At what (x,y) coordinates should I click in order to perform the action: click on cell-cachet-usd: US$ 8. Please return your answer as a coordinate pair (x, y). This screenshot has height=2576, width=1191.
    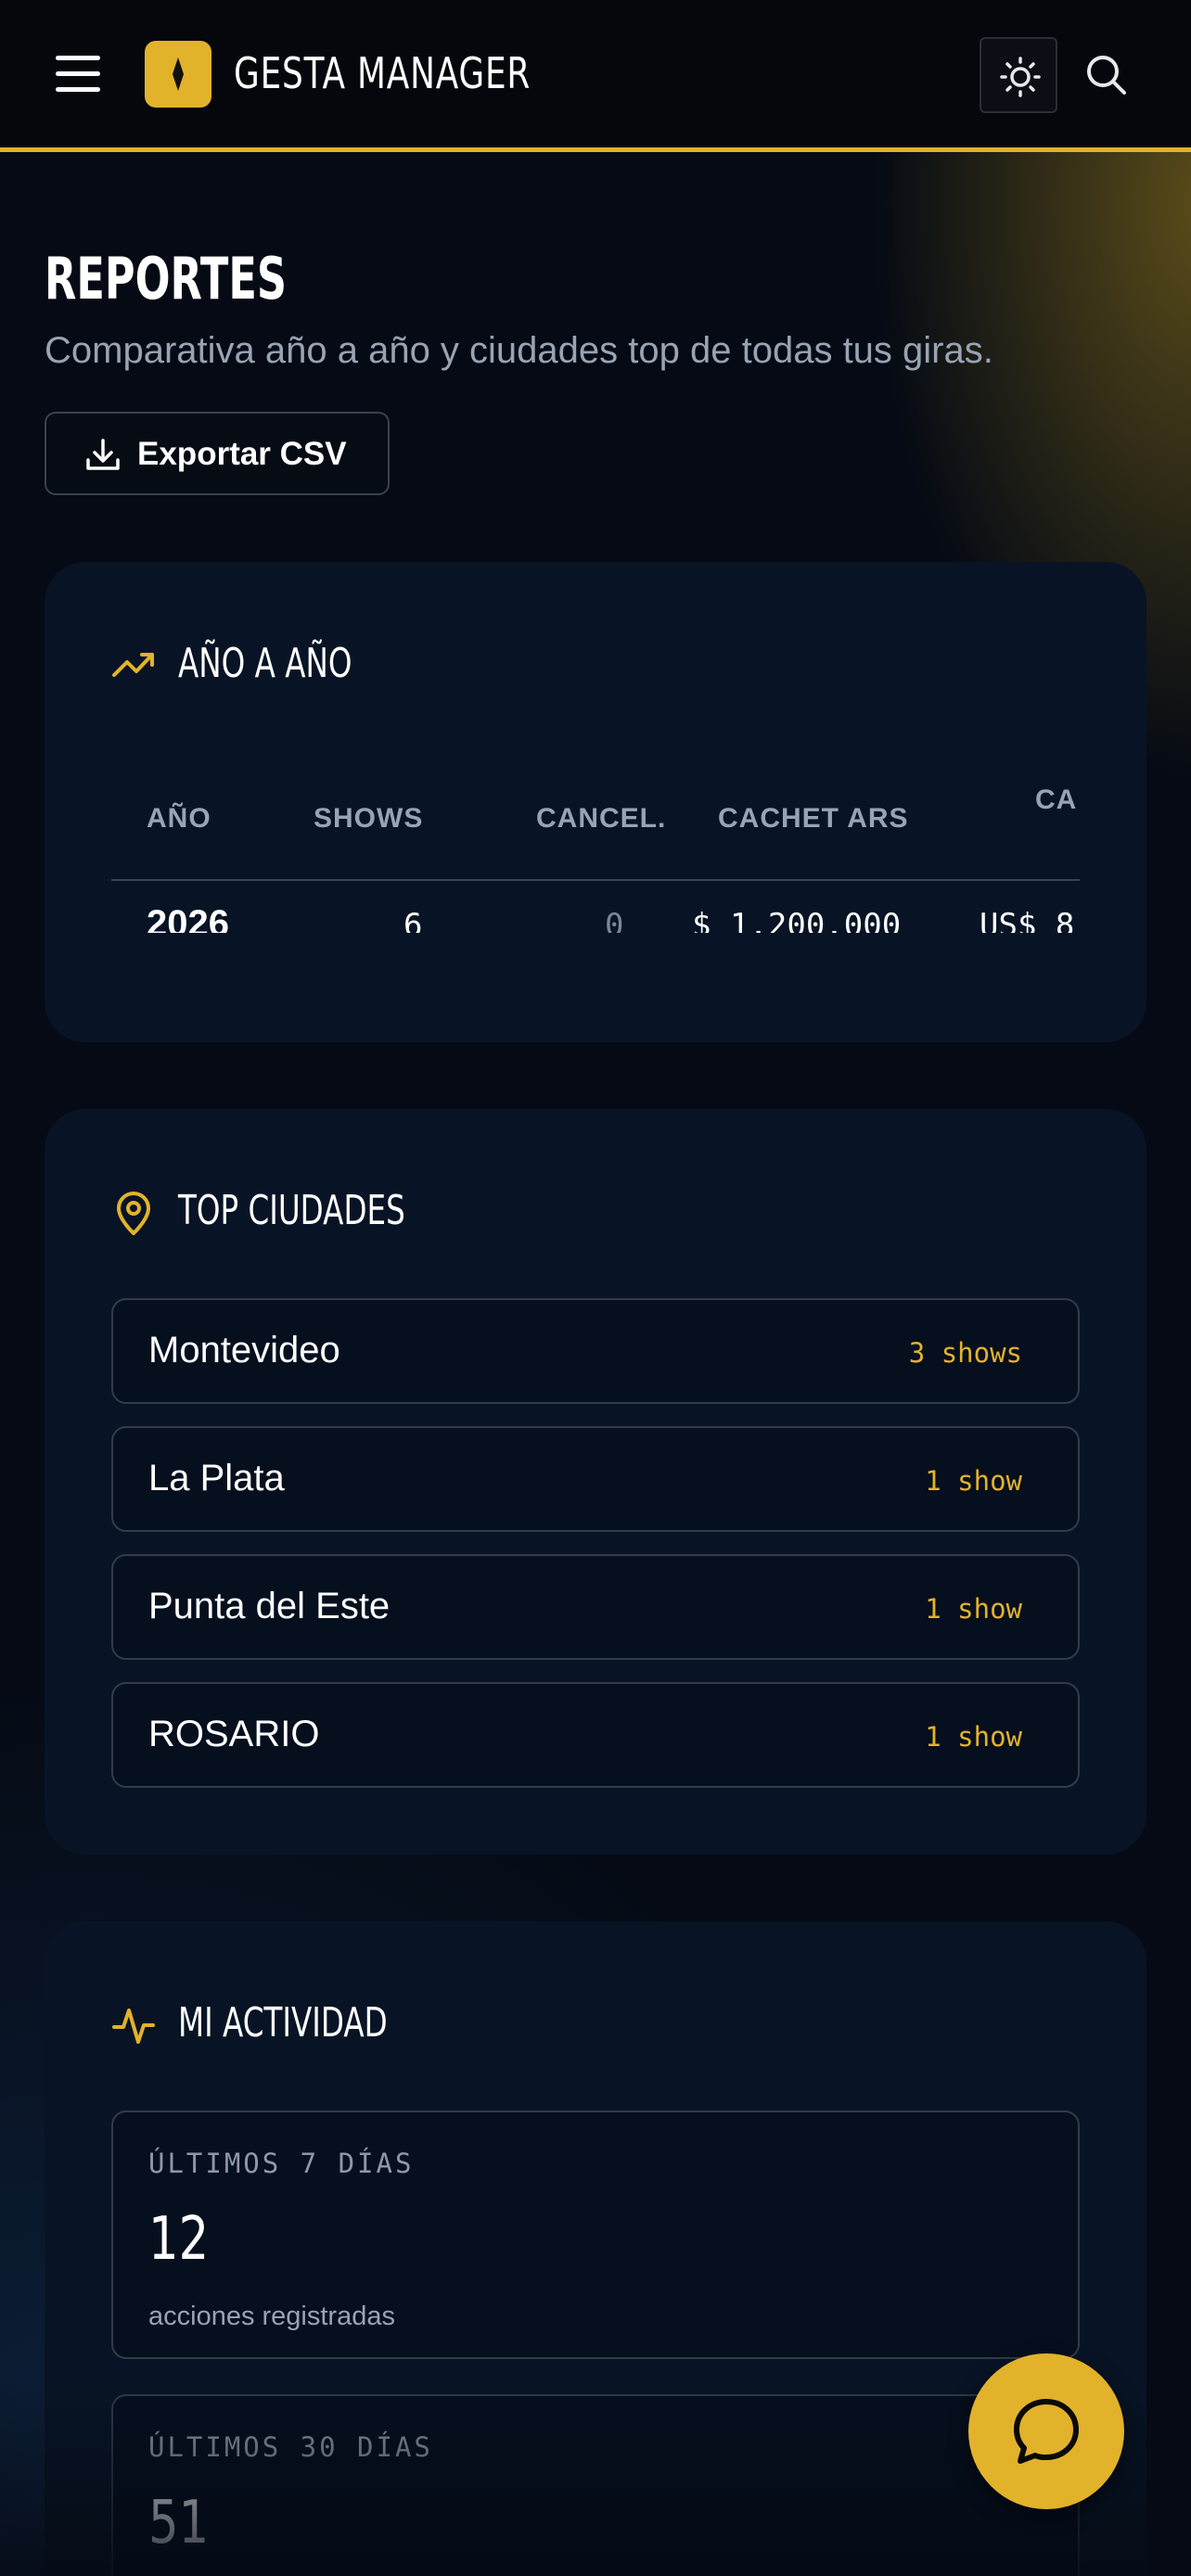
    Looking at the image, I should click on (1027, 920).